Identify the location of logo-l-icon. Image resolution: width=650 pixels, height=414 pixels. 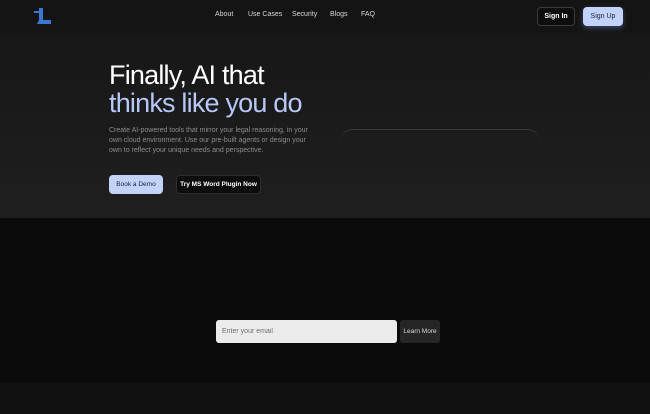
(42, 16).